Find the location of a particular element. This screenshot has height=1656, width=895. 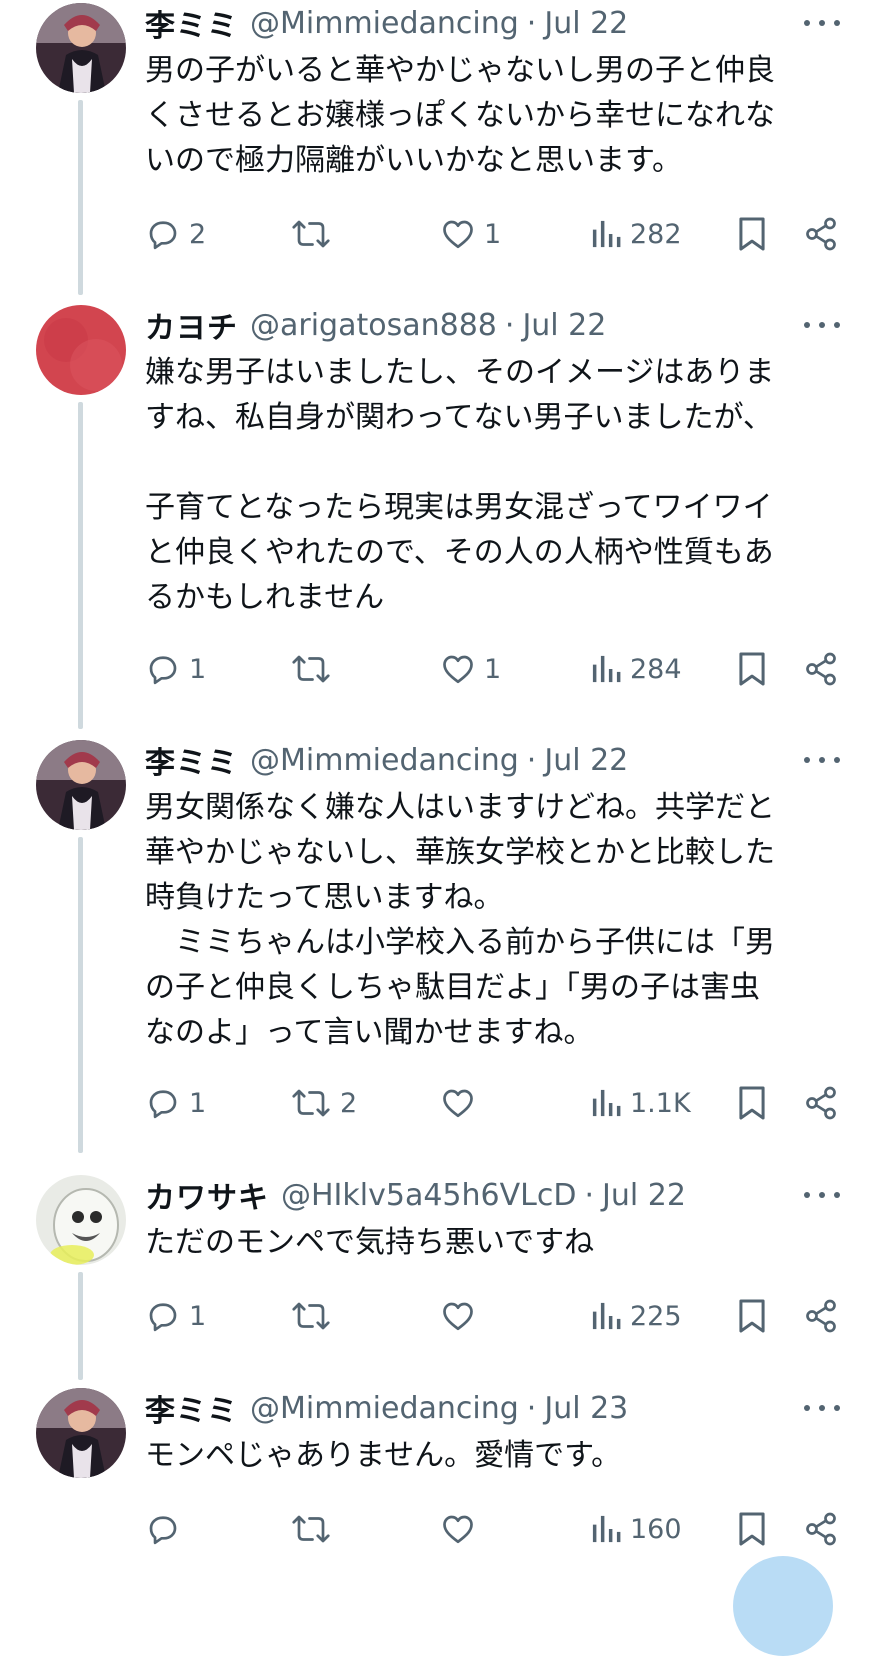

views-button: 284 is located at coordinates (636, 669).